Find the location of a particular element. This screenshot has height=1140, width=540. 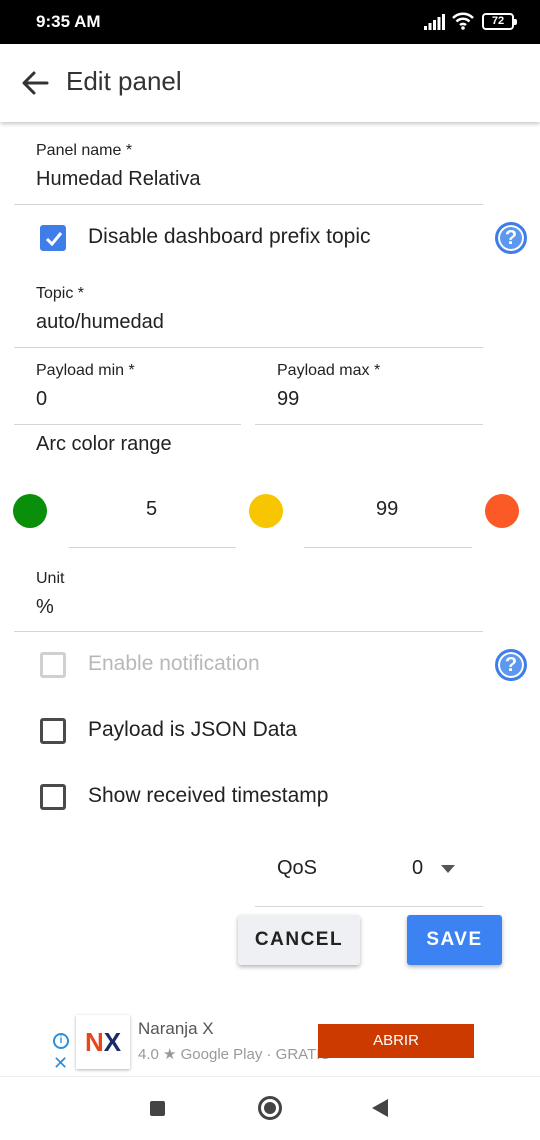

ad-logo: NX is located at coordinates (103, 1042).